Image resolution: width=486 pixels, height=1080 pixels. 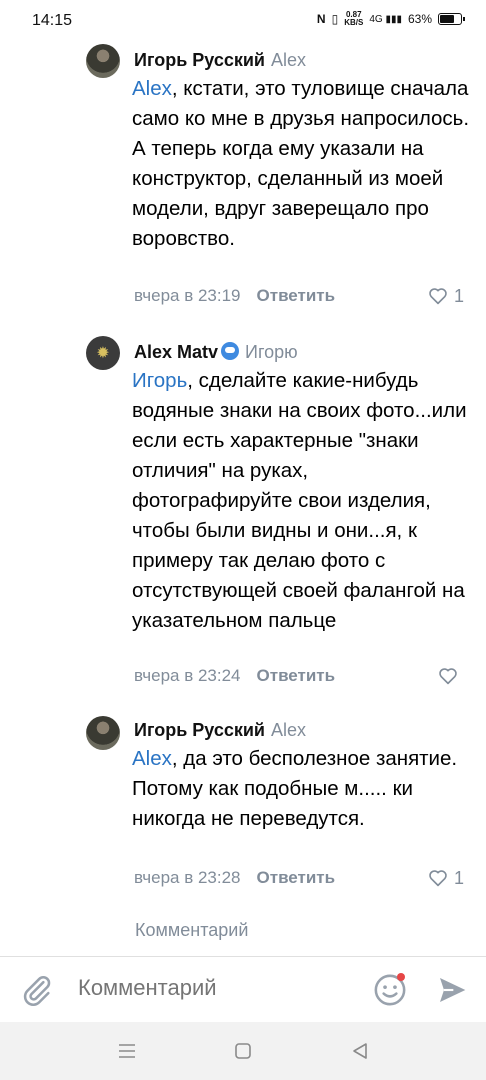 What do you see at coordinates (385, 19) in the screenshot?
I see `signal-icon: 4G ▮▮▮` at bounding box center [385, 19].